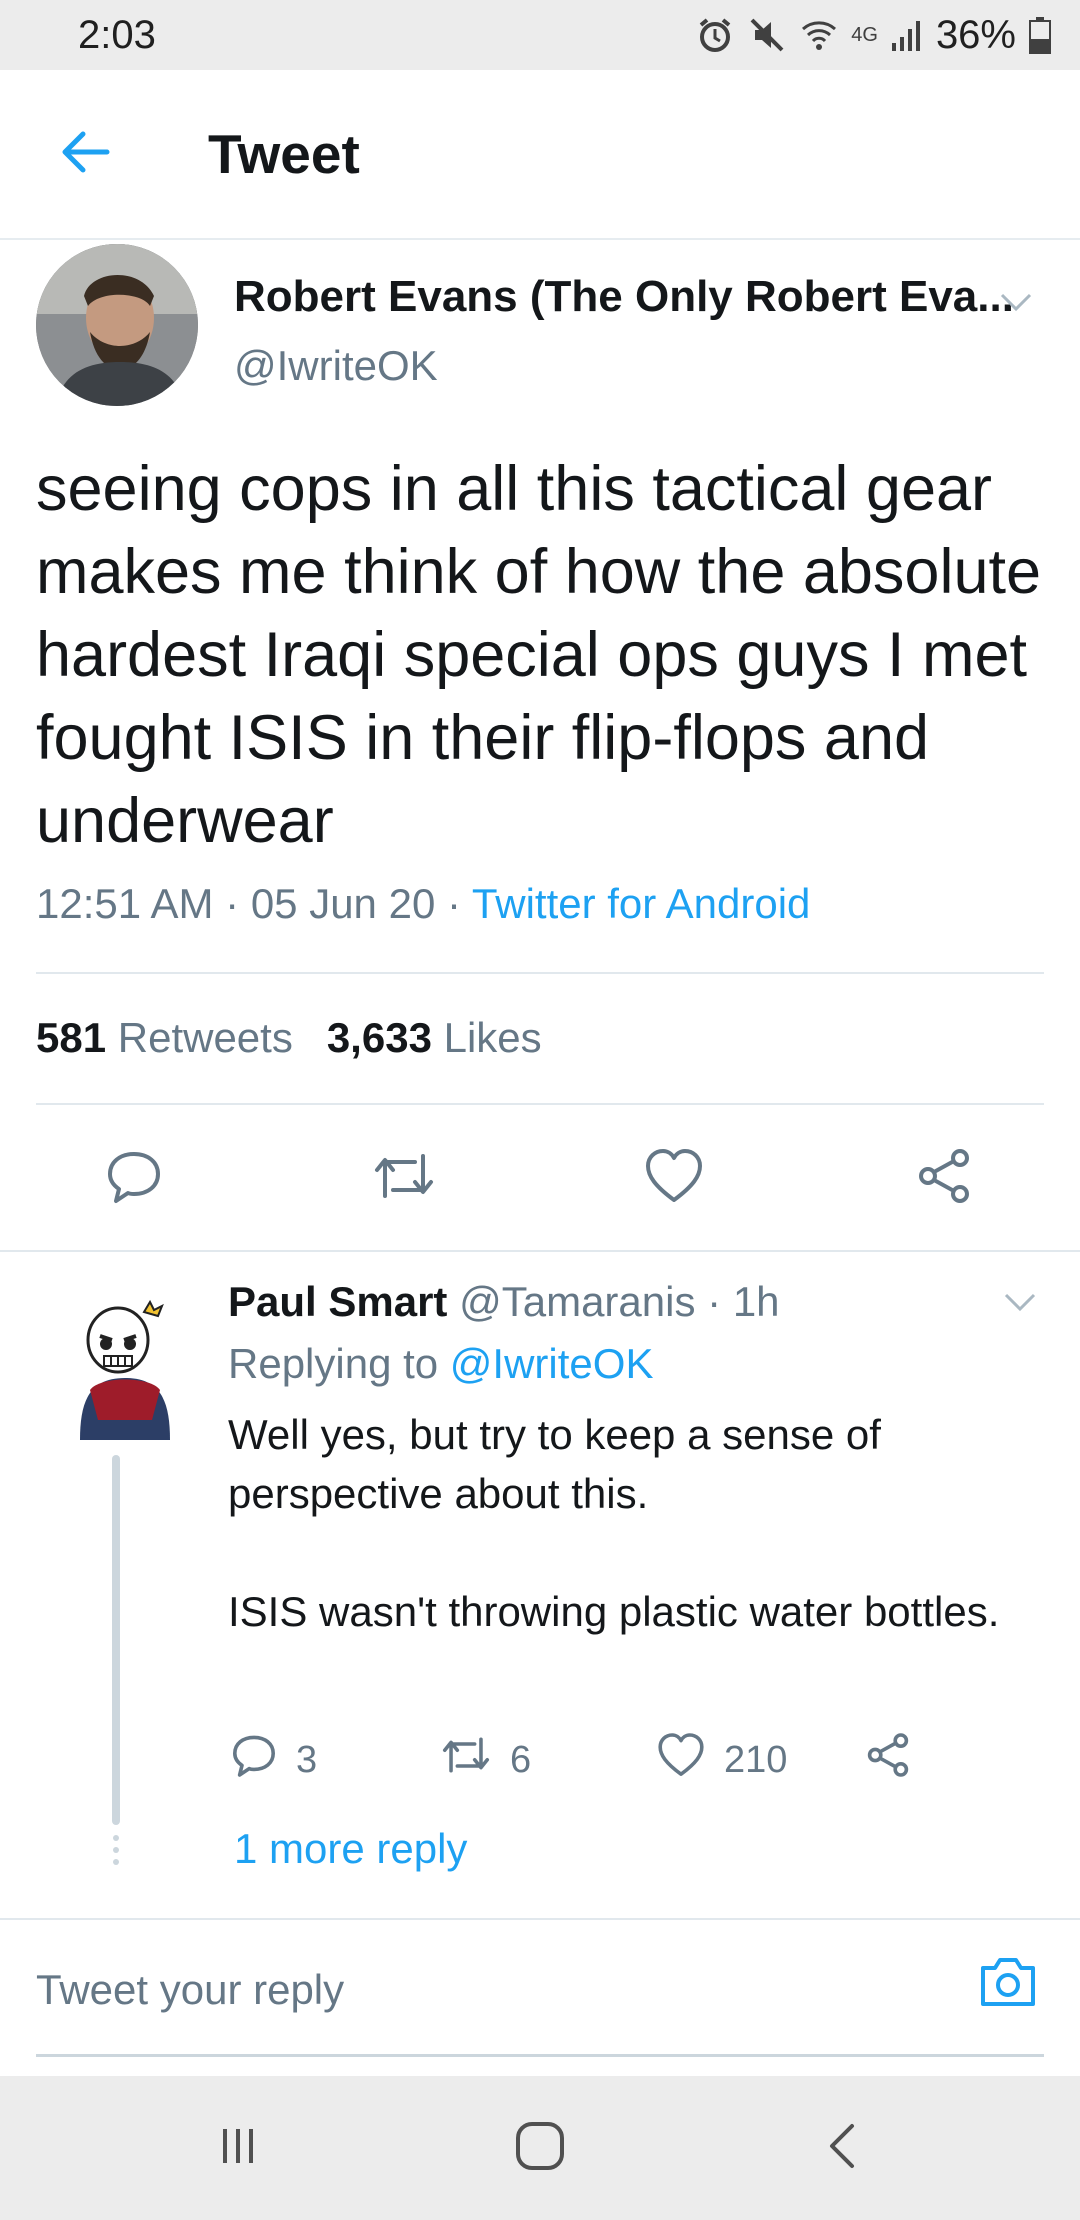 This screenshot has width=1080, height=2220. I want to click on retweet-button, so click(404, 1178).